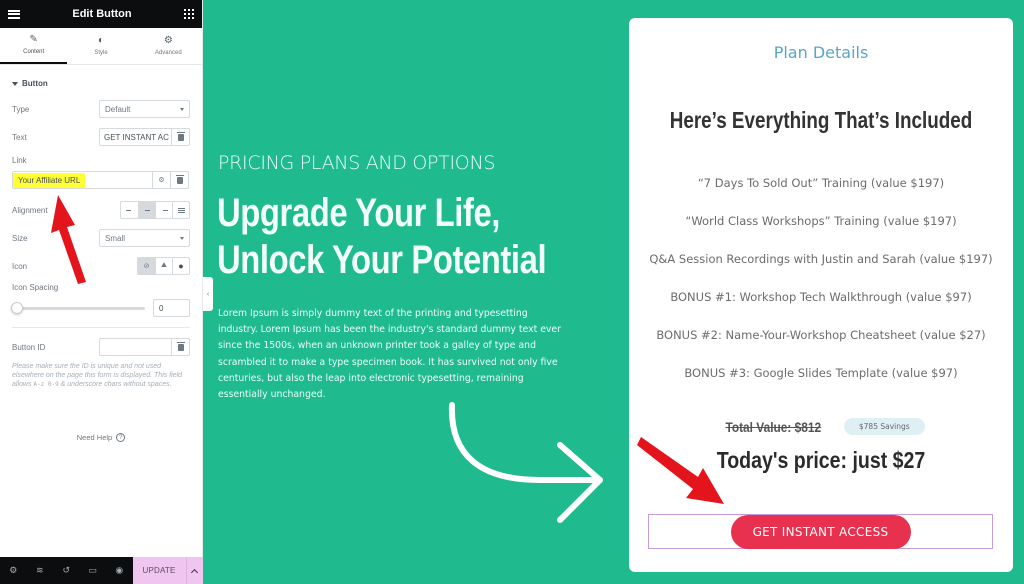  What do you see at coordinates (15, 83) in the screenshot?
I see `caret-down-icon` at bounding box center [15, 83].